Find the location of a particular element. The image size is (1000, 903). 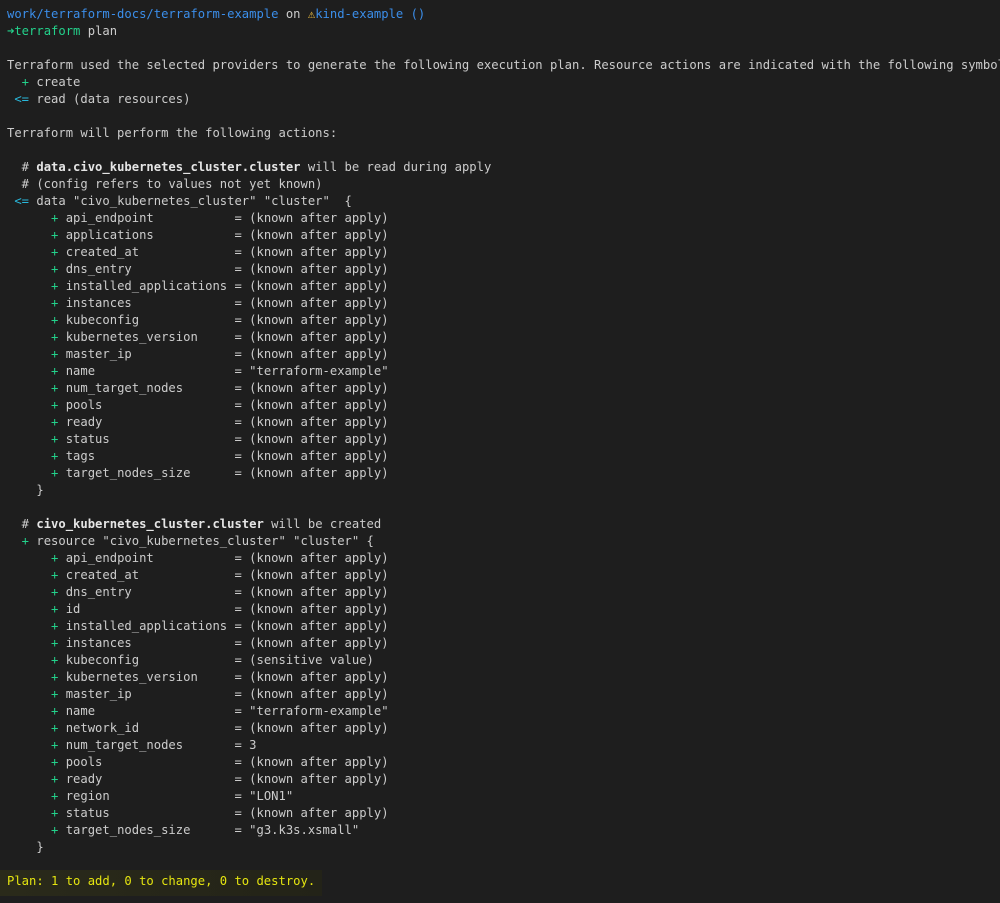

attribute-key: name is located at coordinates (80, 711).